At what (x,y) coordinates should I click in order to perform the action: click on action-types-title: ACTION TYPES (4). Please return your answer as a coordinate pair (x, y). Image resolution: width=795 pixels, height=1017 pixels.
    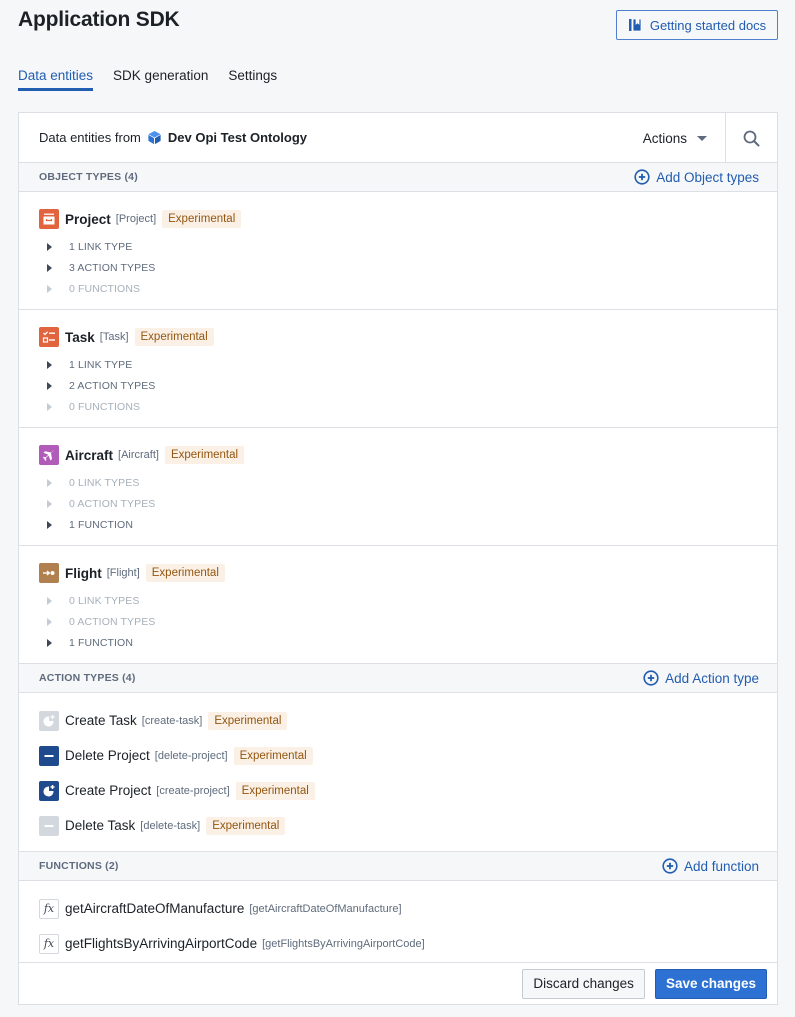
    Looking at the image, I should click on (87, 678).